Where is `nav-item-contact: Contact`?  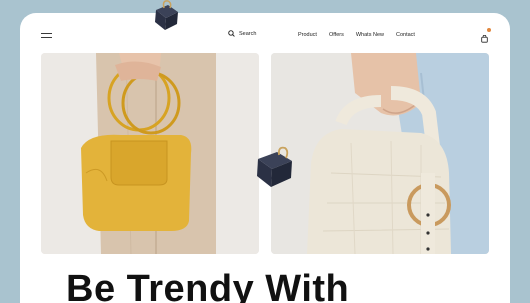 nav-item-contact: Contact is located at coordinates (405, 35).